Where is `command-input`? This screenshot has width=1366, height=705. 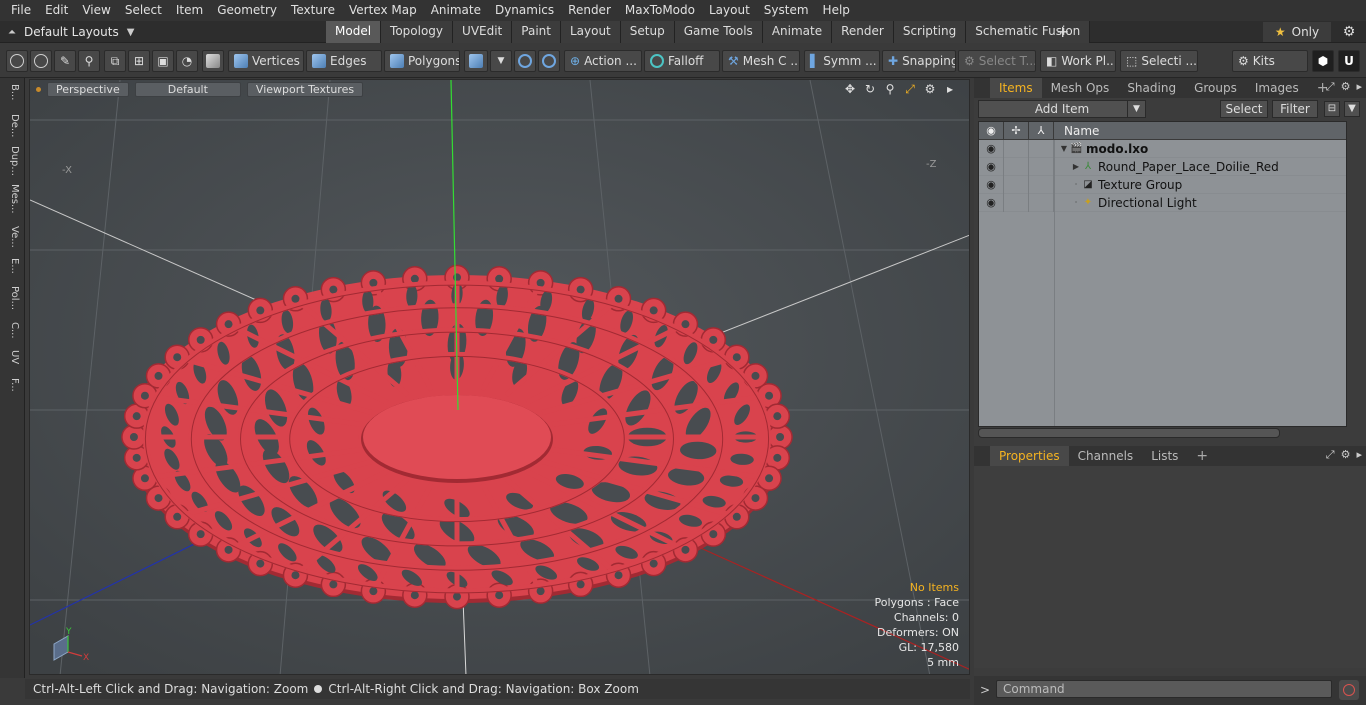
command-input is located at coordinates (1164, 689).